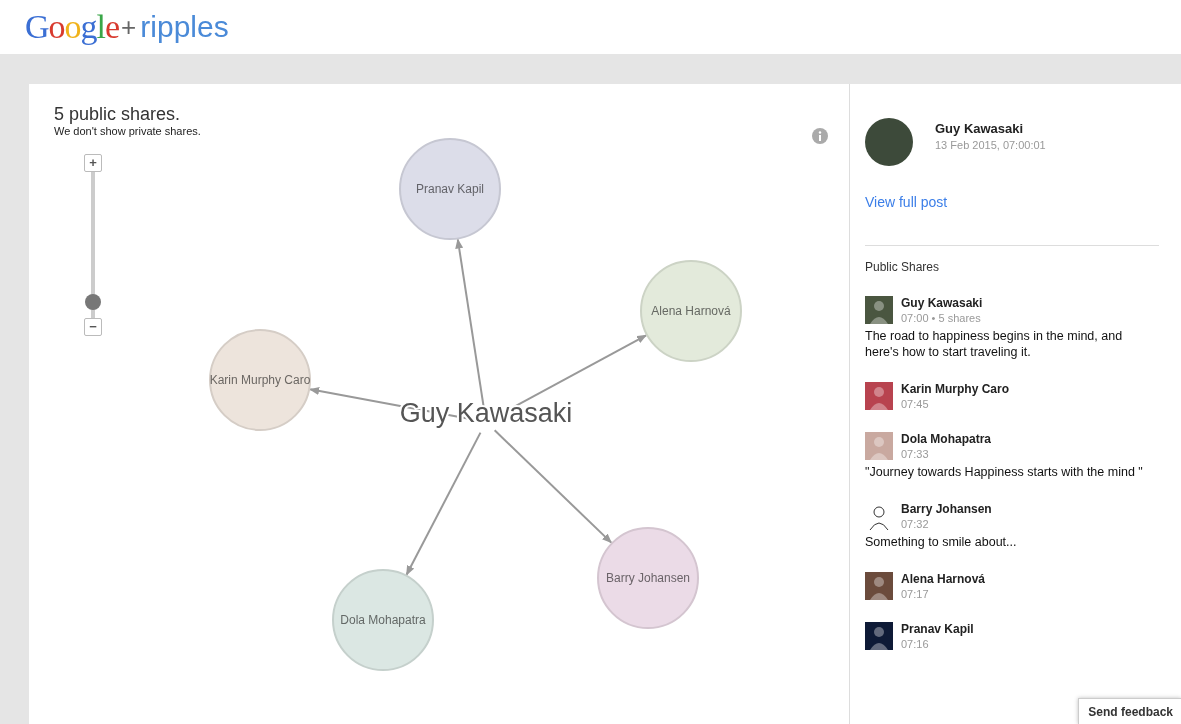  What do you see at coordinates (946, 509) in the screenshot?
I see `sharer-name: Barry Johansen` at bounding box center [946, 509].